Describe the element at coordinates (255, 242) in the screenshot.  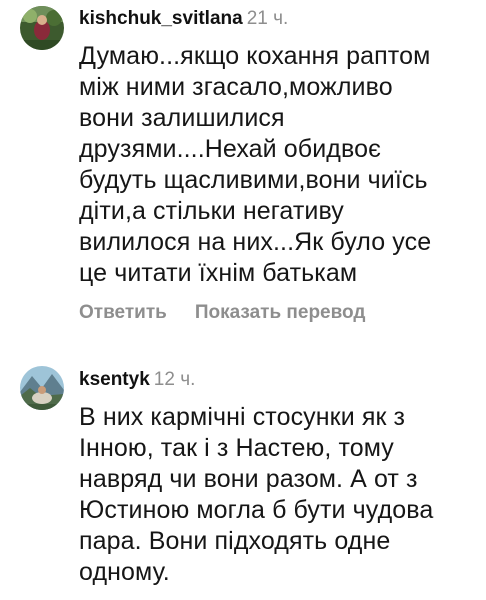
I see `comment-text-line: вилилося на них...Як було усе` at that location.